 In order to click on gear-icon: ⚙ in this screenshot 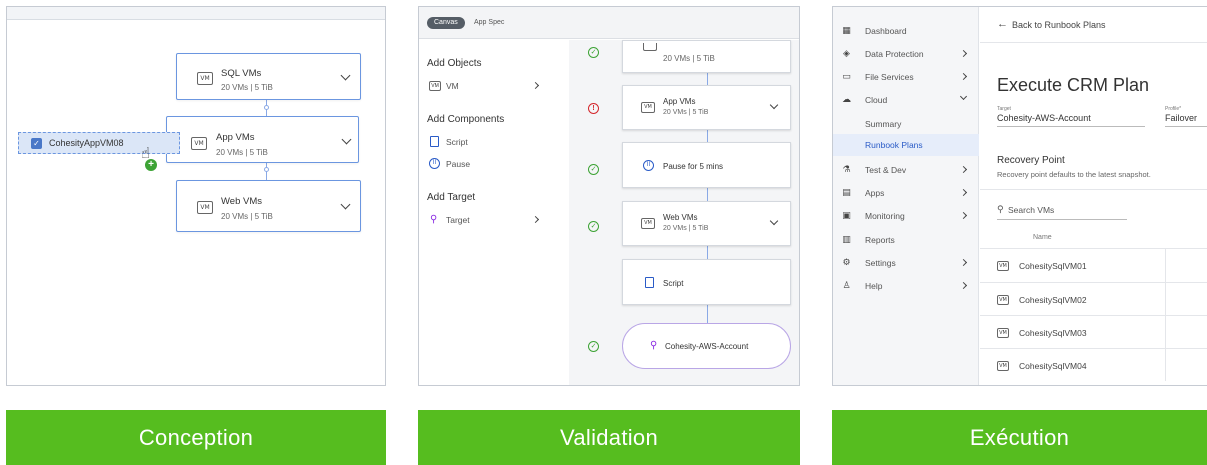, I will do `click(846, 262)`.